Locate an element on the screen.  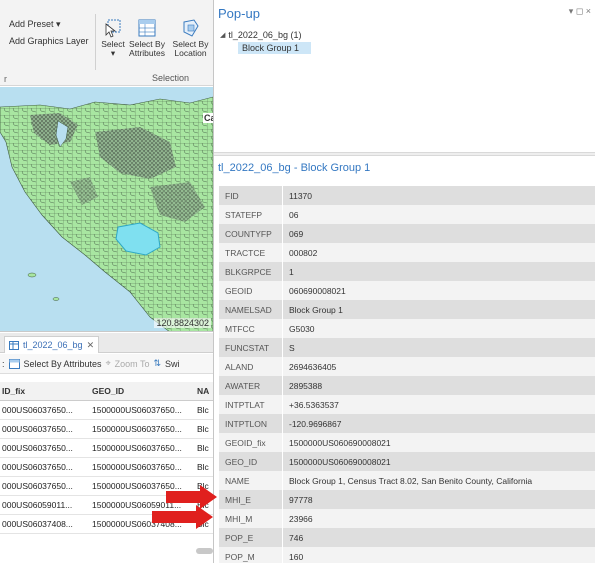
field-name: INTPTLON is located at coordinates (251, 423).